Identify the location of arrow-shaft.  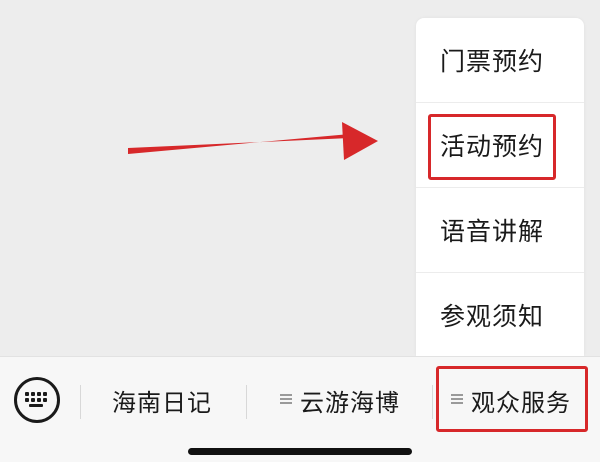
(239, 144).